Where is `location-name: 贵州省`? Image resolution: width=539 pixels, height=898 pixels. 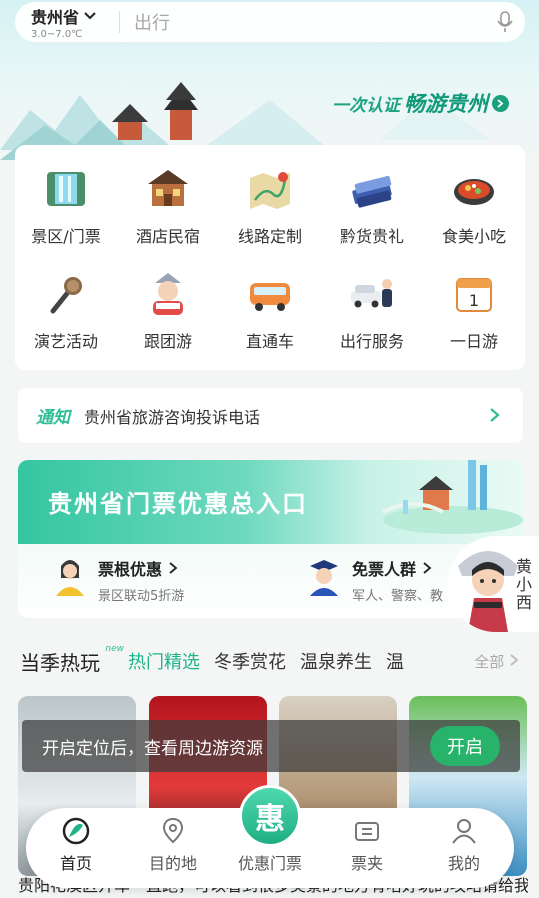
location-name: 贵州省 is located at coordinates (55, 17).